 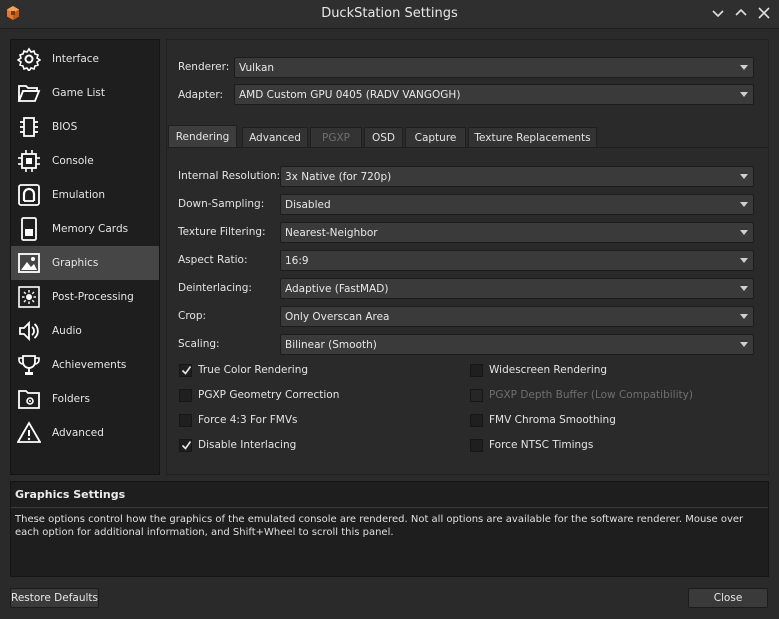 I want to click on renderer-select: Vulkan, so click(x=494, y=67).